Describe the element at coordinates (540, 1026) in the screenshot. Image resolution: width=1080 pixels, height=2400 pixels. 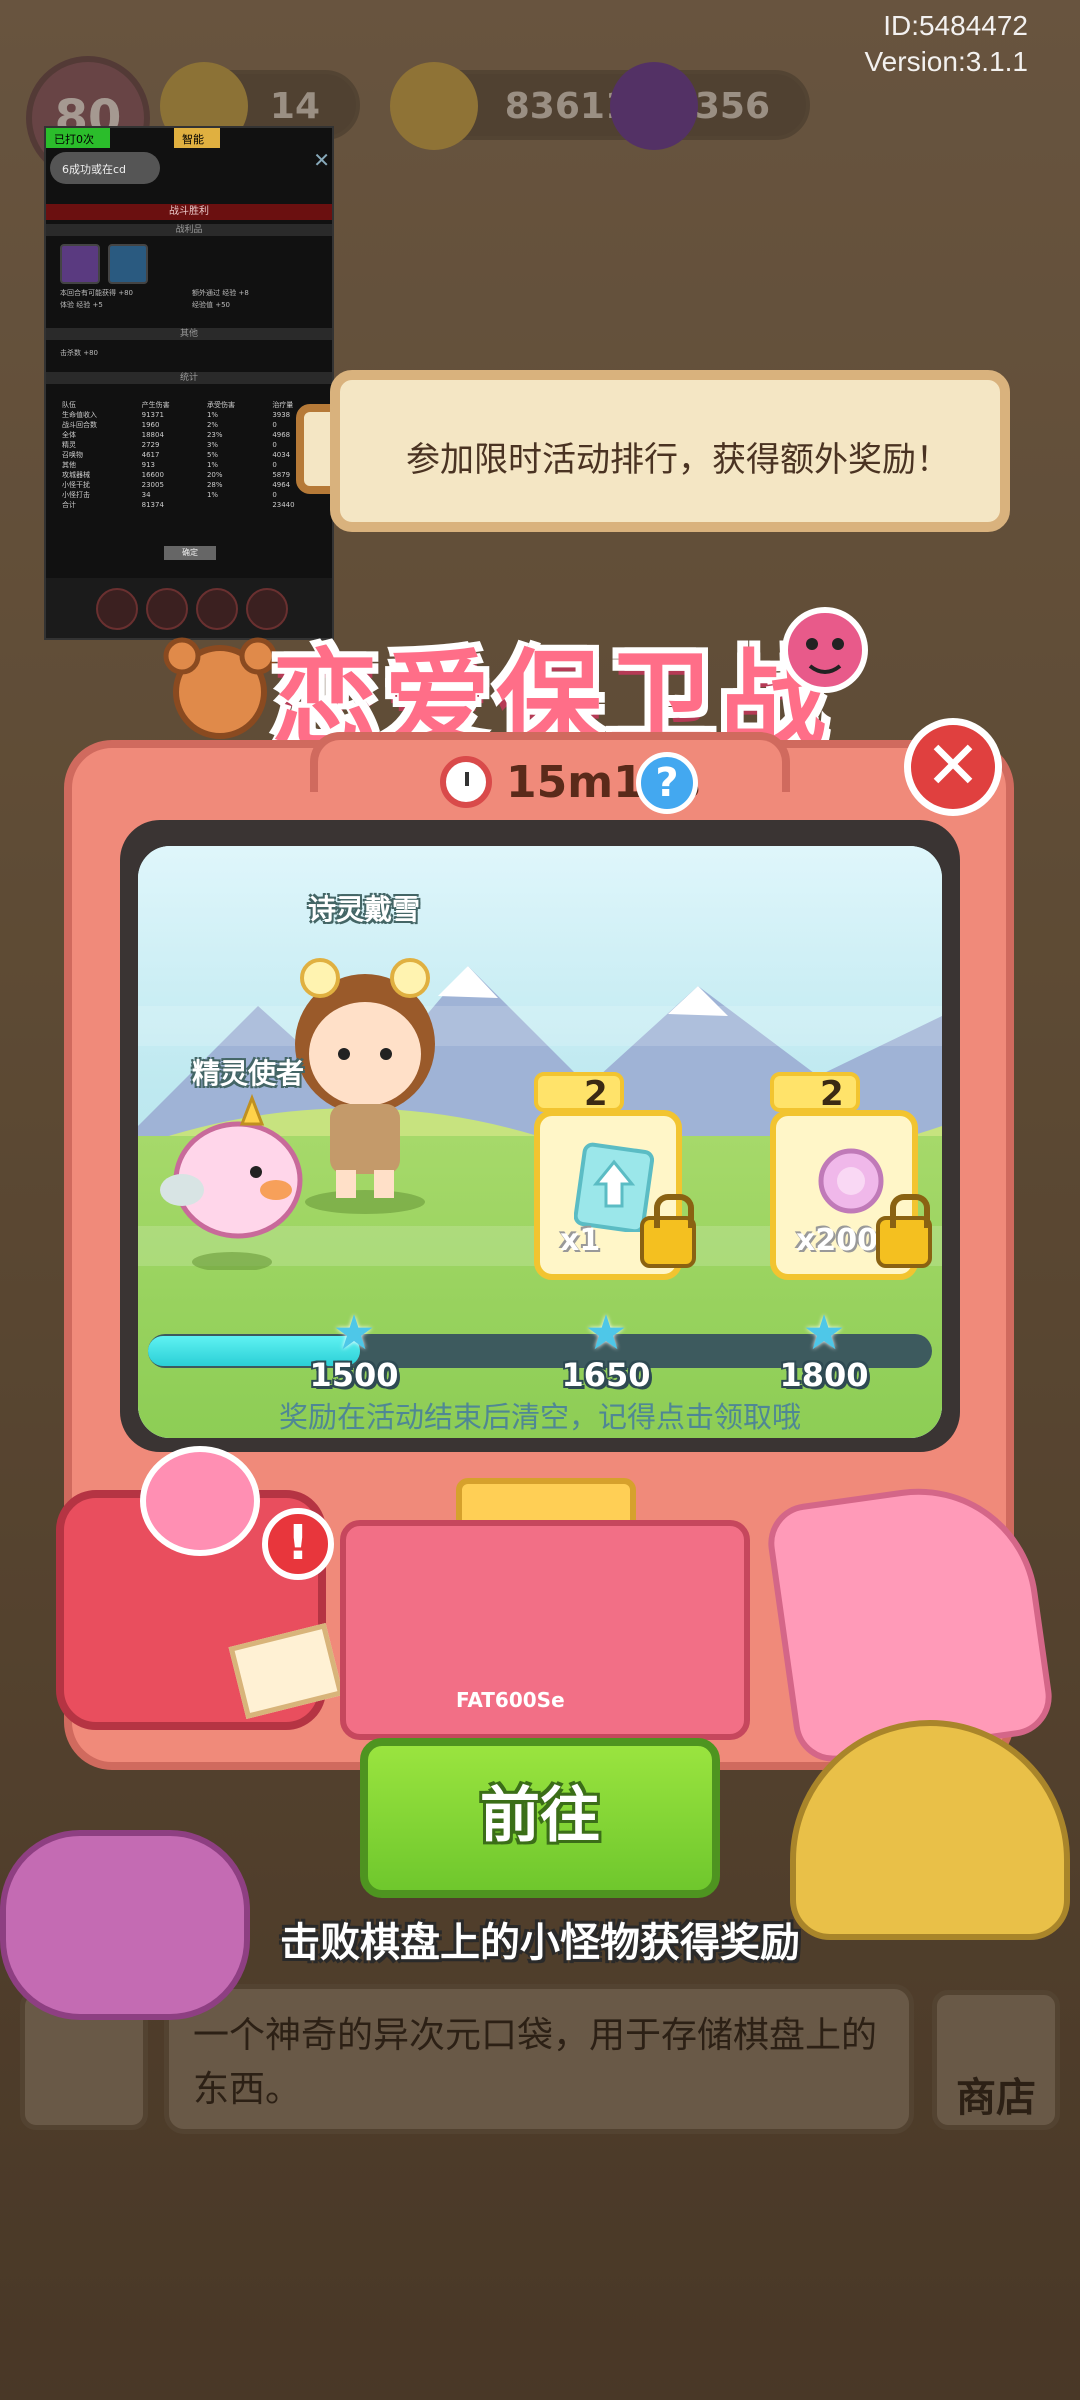
I see `scanline` at that location.